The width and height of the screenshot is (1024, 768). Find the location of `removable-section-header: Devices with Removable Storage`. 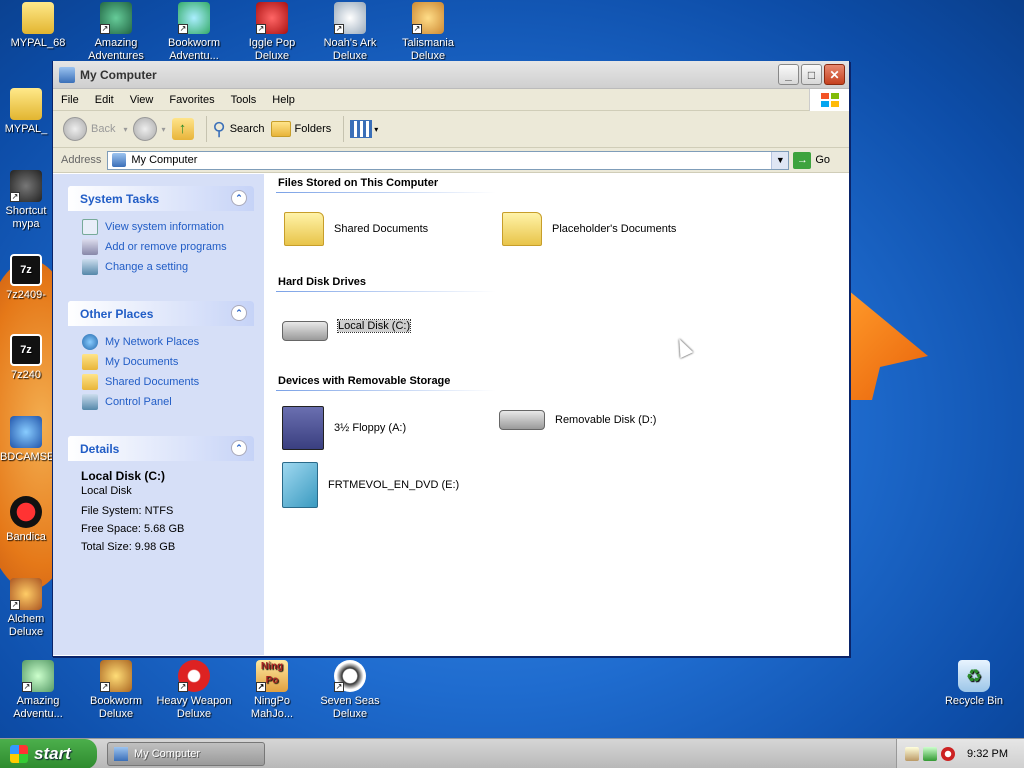

removable-section-header: Devices with Removable Storage is located at coordinates (364, 381).